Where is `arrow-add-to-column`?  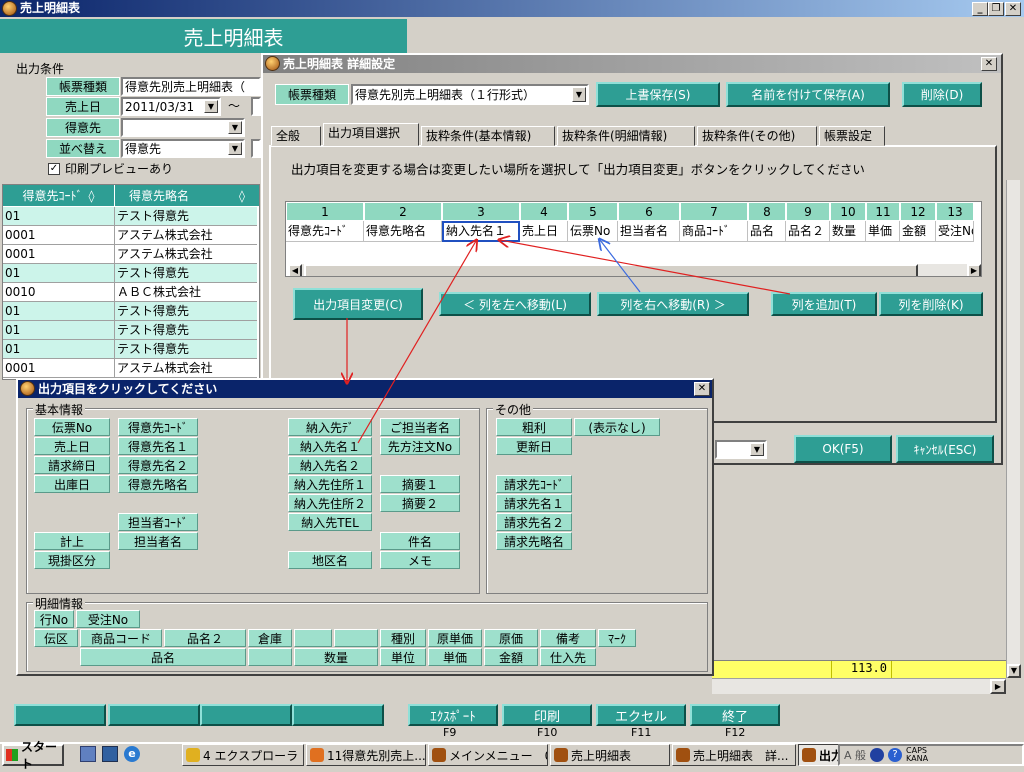
arrow-add-to-column is located at coordinates (645, 267).